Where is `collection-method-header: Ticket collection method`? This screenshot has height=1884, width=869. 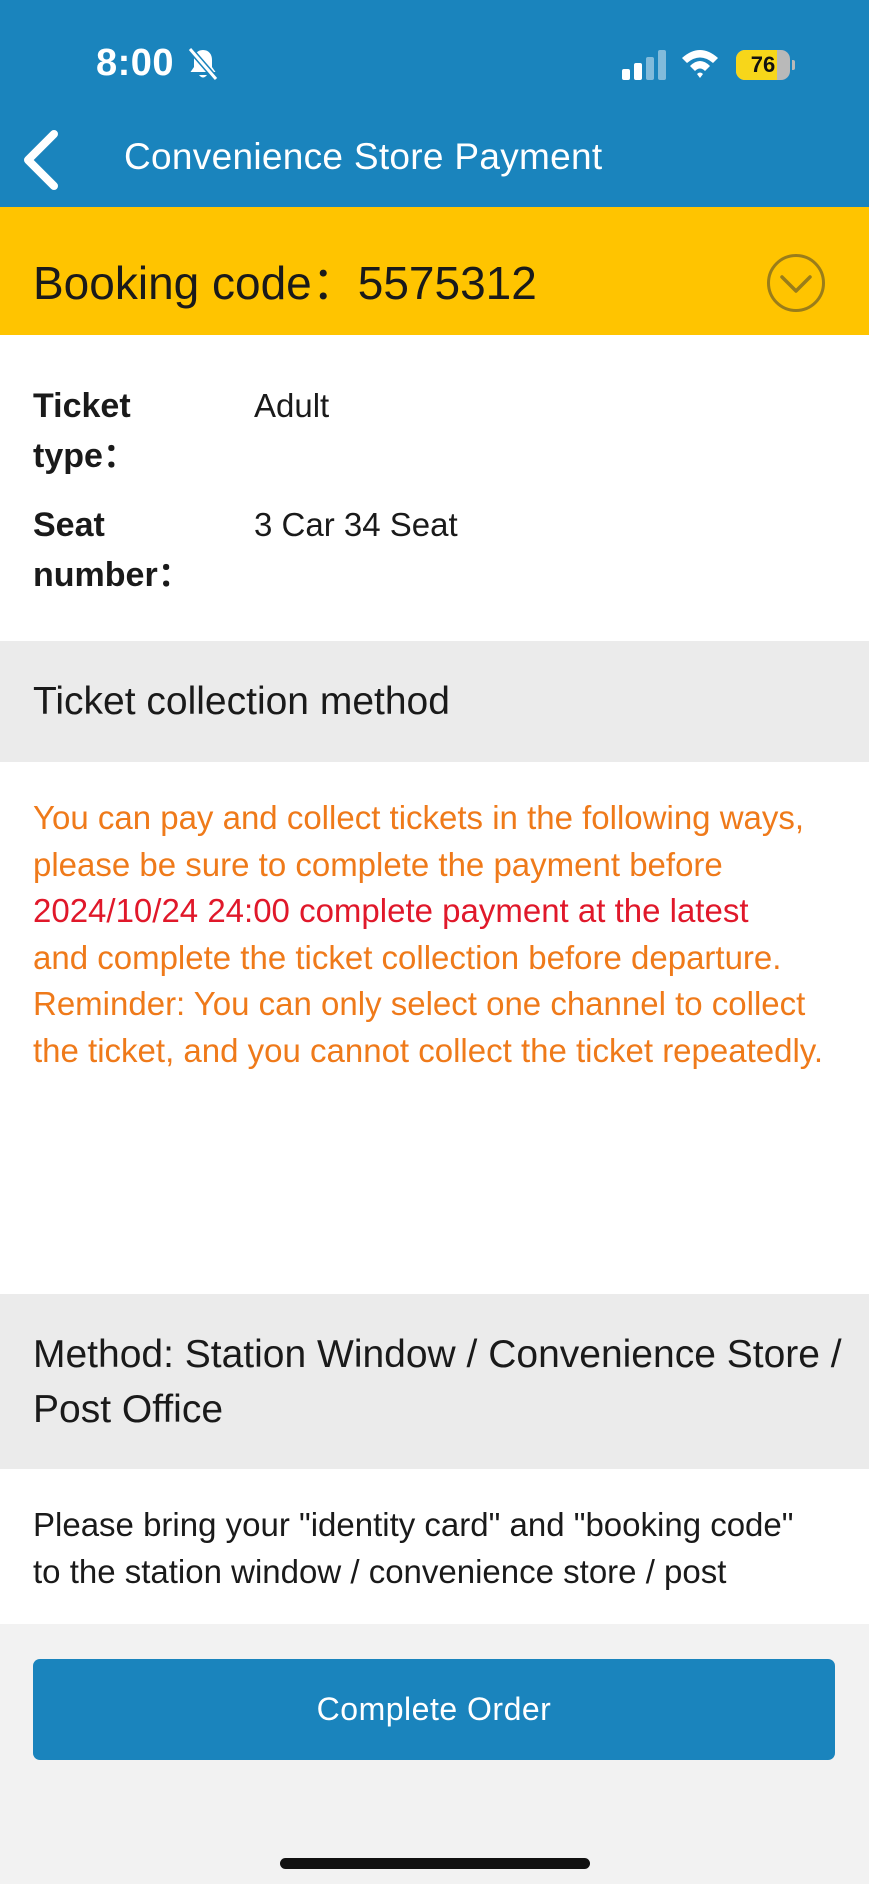
collection-method-header: Ticket collection method is located at coordinates (434, 701).